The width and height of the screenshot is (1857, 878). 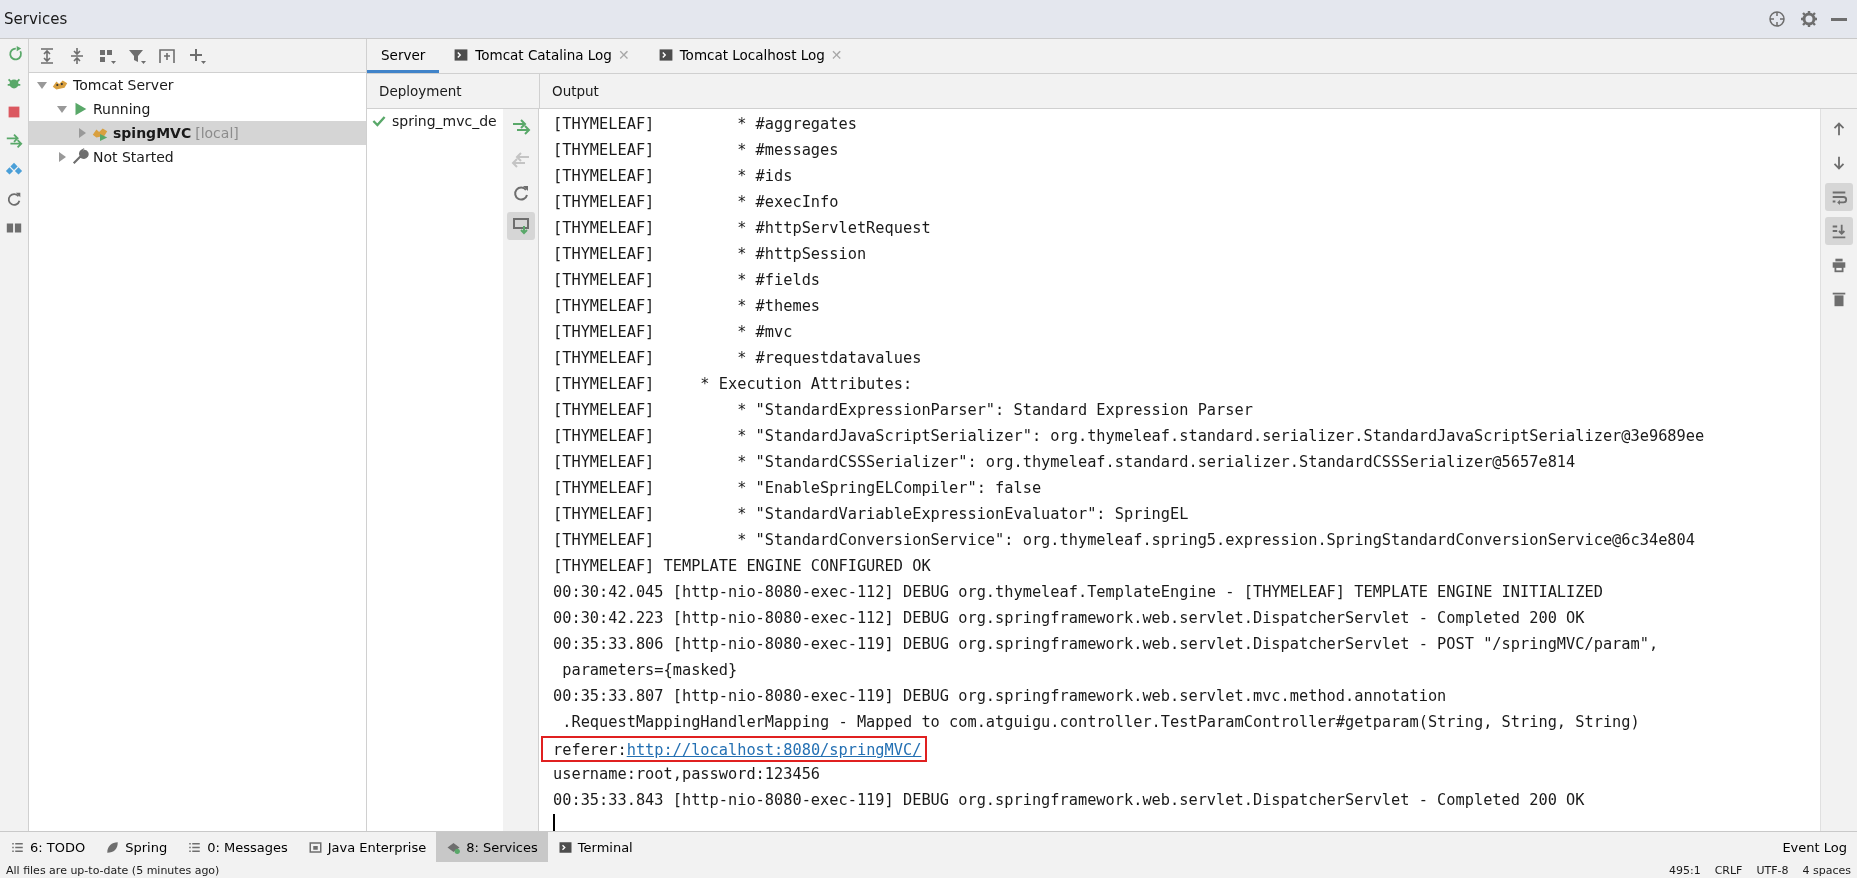 What do you see at coordinates (1839, 299) in the screenshot?
I see `trash-icon` at bounding box center [1839, 299].